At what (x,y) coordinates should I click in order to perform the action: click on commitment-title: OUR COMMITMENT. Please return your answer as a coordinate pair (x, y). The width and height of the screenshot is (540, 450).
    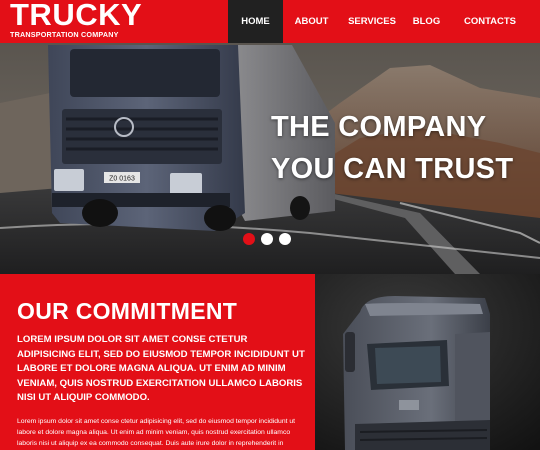
    Looking at the image, I should click on (127, 311).